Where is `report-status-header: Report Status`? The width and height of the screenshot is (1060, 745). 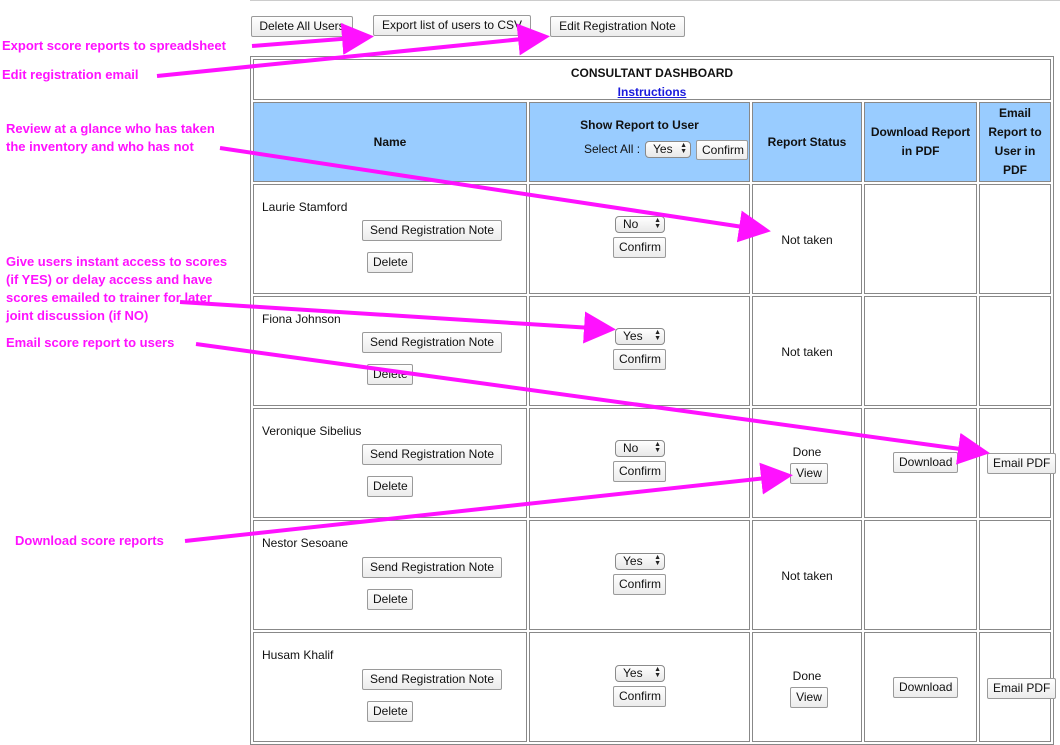
report-status-header: Report Status is located at coordinates (807, 142).